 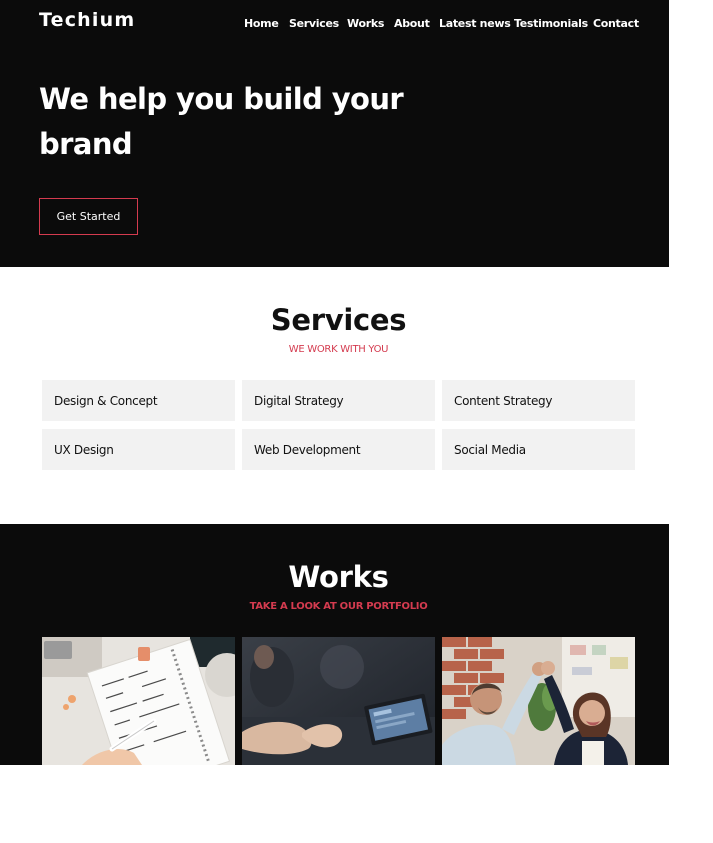 What do you see at coordinates (221, 121) in the screenshot?
I see `hero-title: We help you build your brand` at bounding box center [221, 121].